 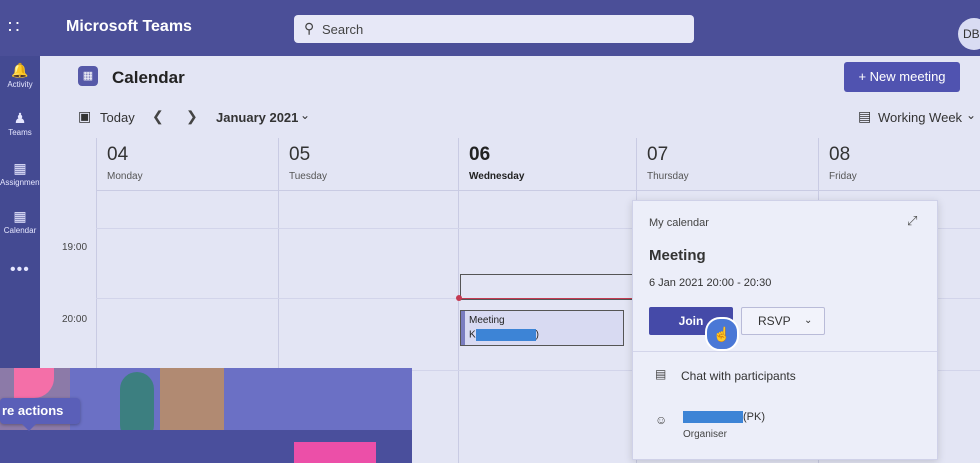 I want to click on meeting-title: Meeting, so click(x=677, y=255).